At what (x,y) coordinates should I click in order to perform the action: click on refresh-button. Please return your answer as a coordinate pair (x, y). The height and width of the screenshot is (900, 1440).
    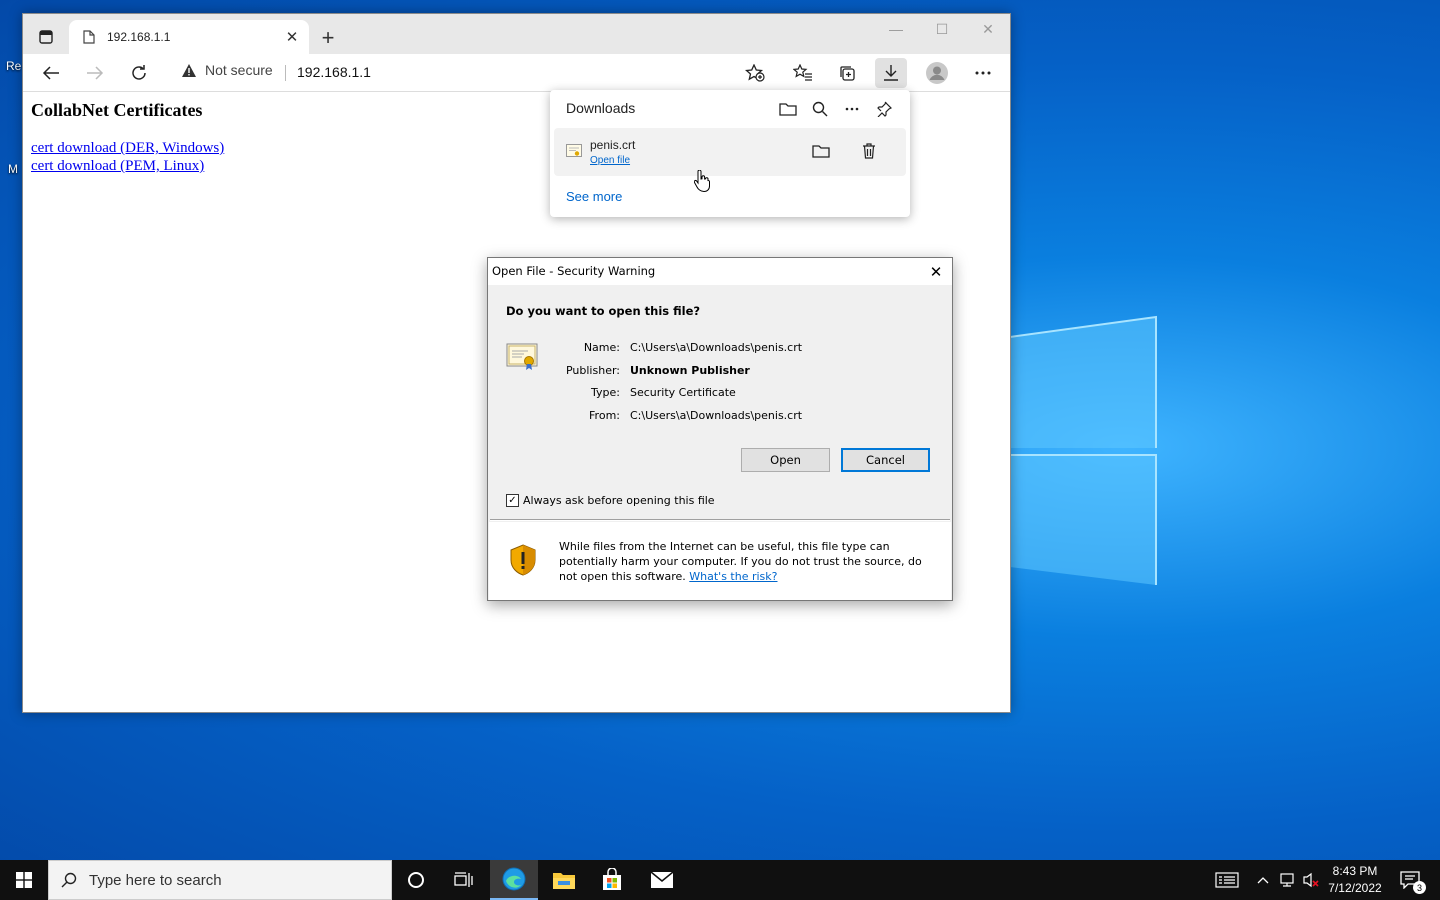
    Looking at the image, I should click on (139, 73).